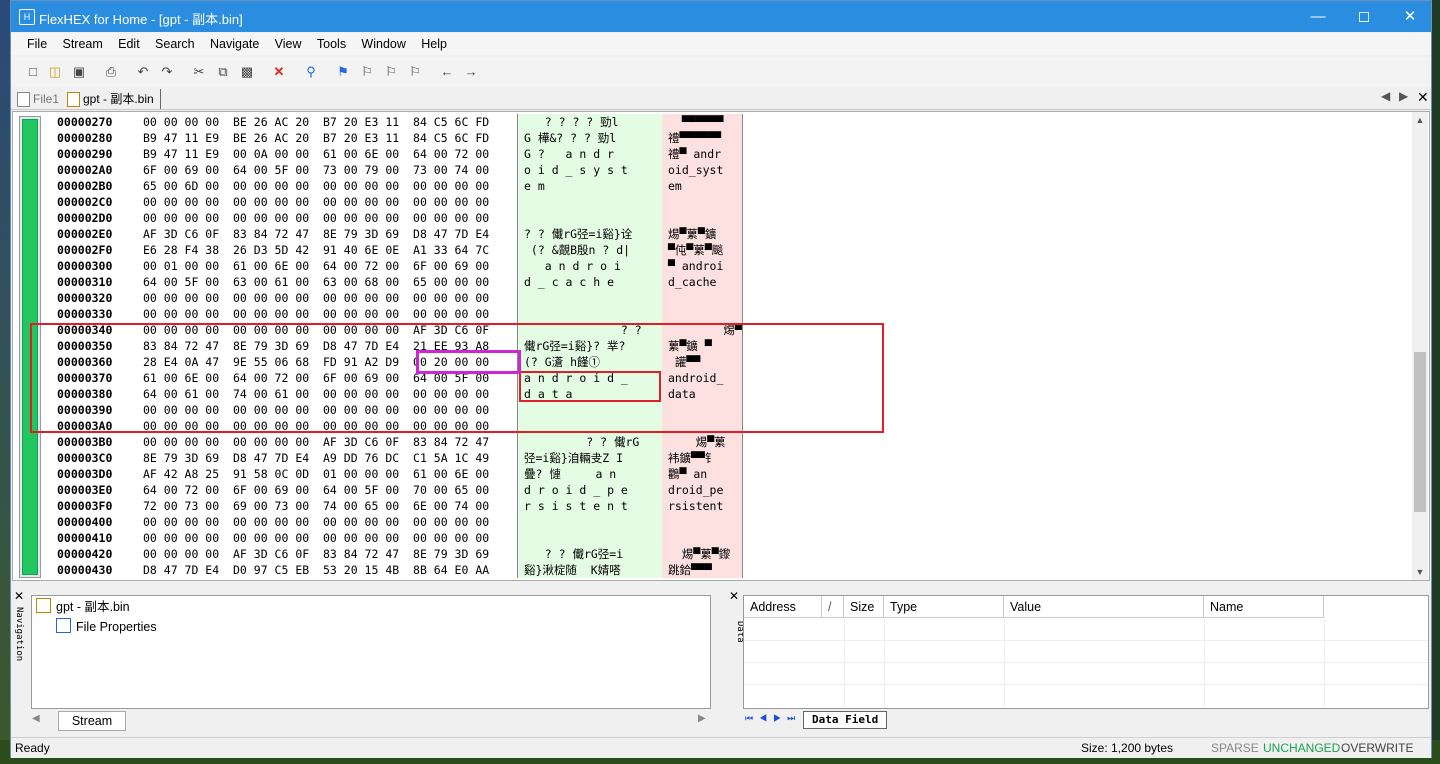  Describe the element at coordinates (692, 458) in the screenshot. I see `unicode-text-cell: 袆鑛▀▀钅` at that location.